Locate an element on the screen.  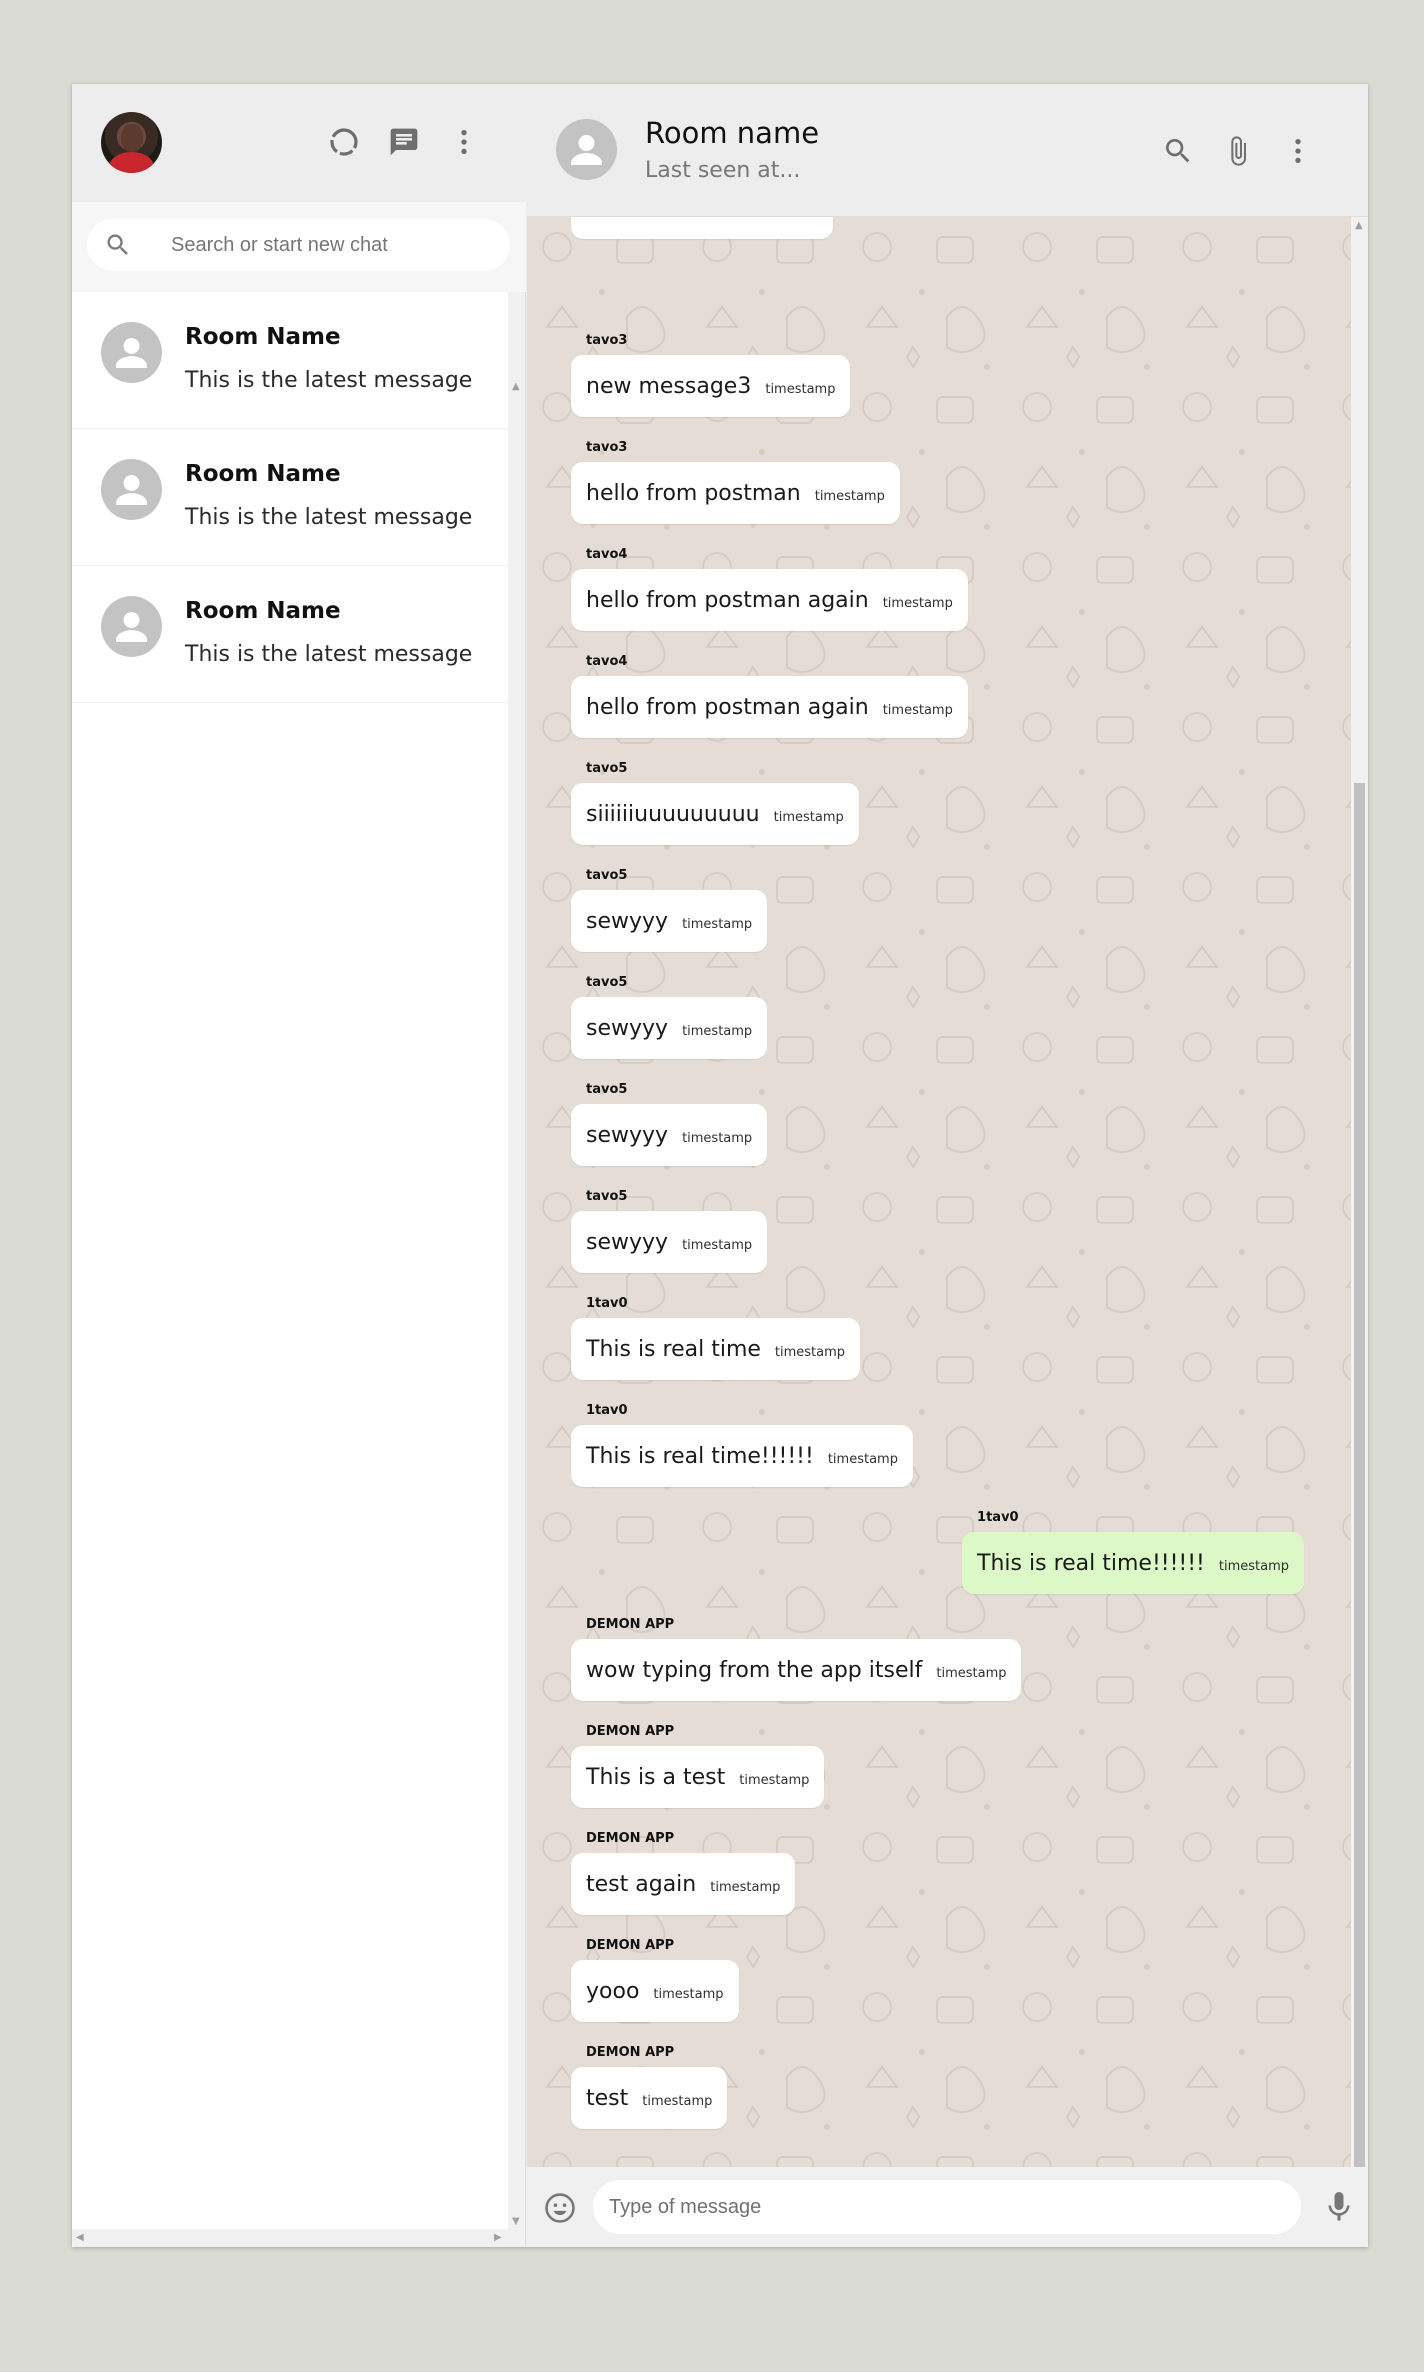
message-text: siiiiiiuuuuuuuuu is located at coordinates (673, 814).